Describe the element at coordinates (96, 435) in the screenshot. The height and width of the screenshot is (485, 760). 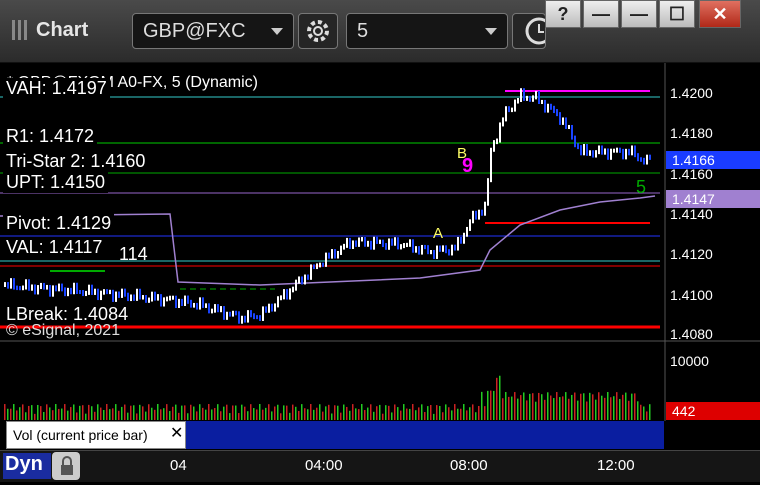
I see `volume-study-label: Vol (current price bar)` at that location.